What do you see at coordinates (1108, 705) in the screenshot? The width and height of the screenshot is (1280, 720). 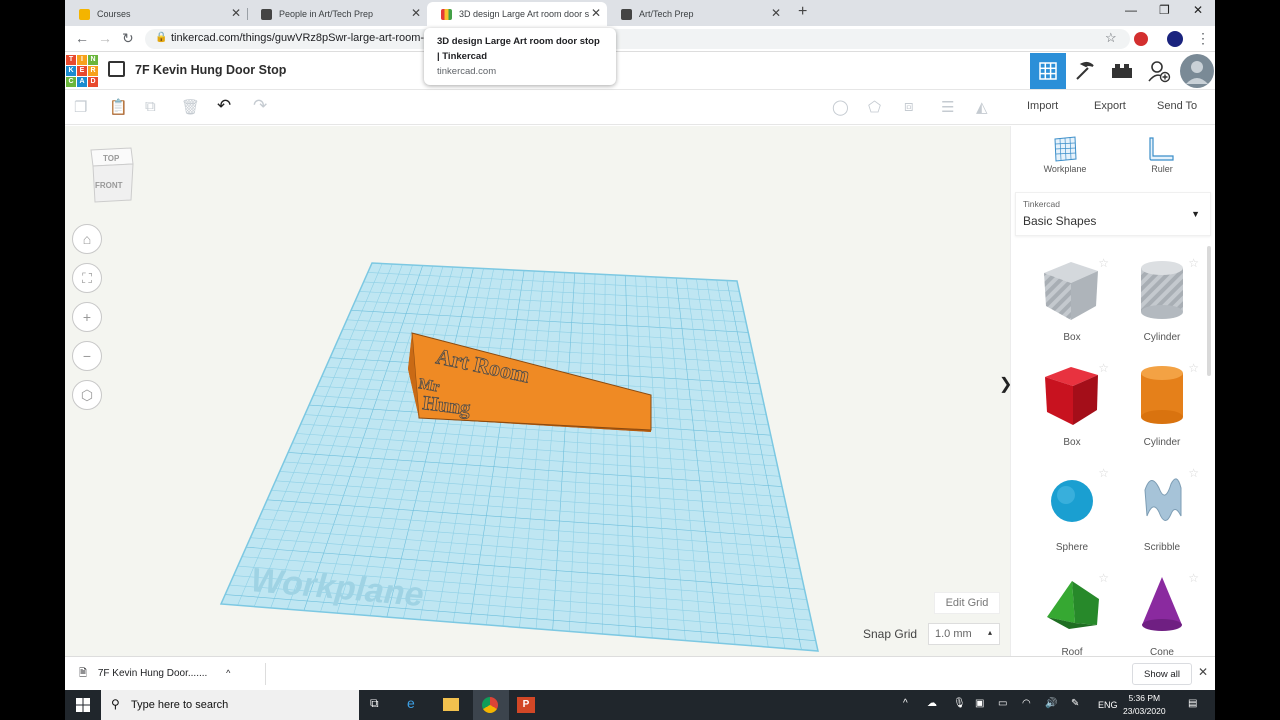 I see `language-indicator: ENG` at bounding box center [1108, 705].